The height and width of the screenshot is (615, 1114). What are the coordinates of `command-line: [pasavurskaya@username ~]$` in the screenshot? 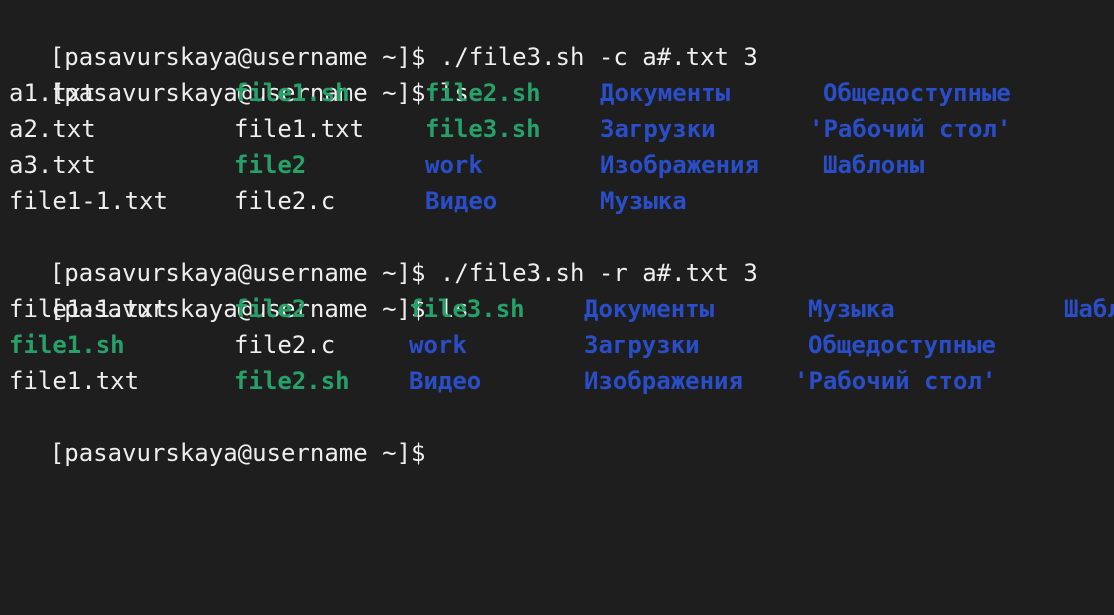 It's located at (218, 433).